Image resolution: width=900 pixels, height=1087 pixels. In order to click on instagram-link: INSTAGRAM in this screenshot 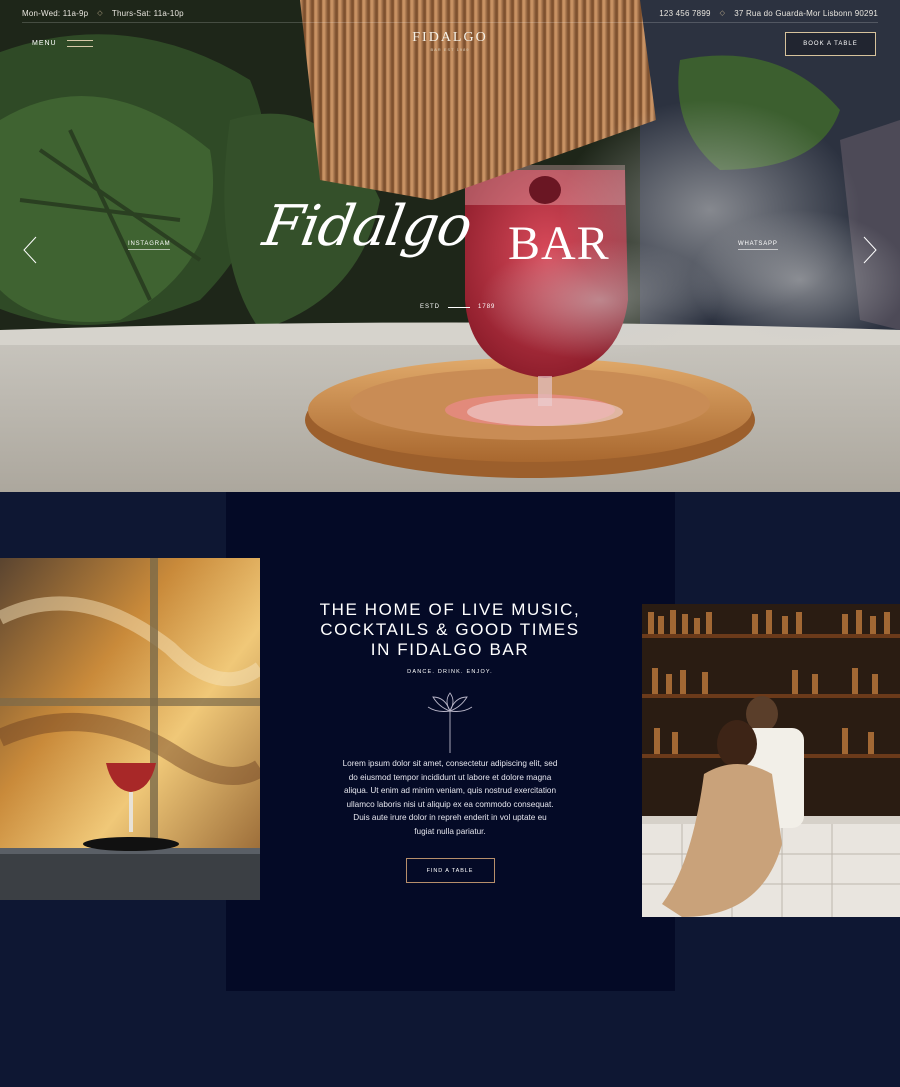, I will do `click(149, 245)`.